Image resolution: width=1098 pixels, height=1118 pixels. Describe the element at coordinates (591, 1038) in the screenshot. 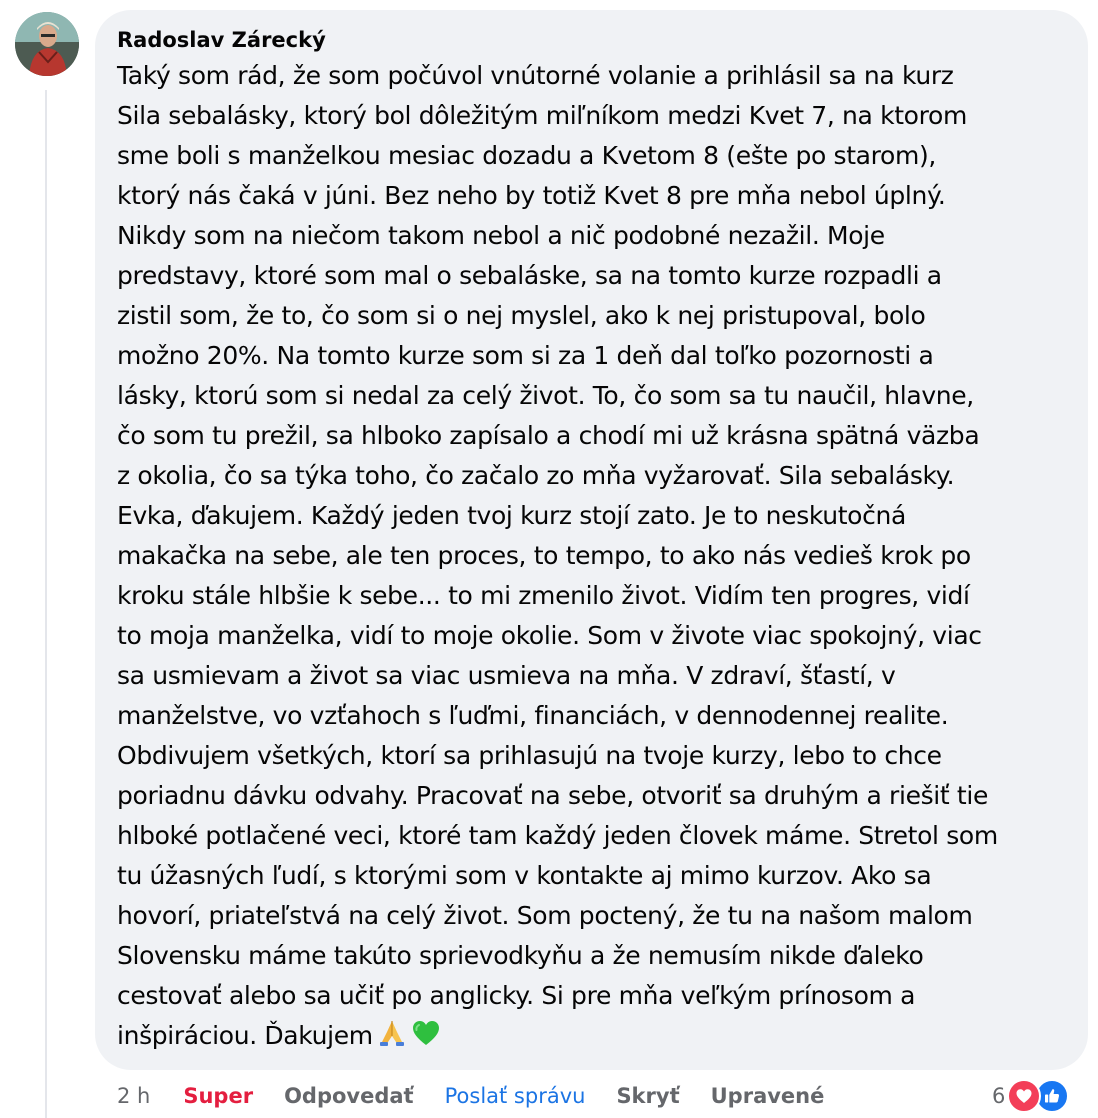

I see `comment-line-last: inšpiráciou. Ďakujem` at that location.